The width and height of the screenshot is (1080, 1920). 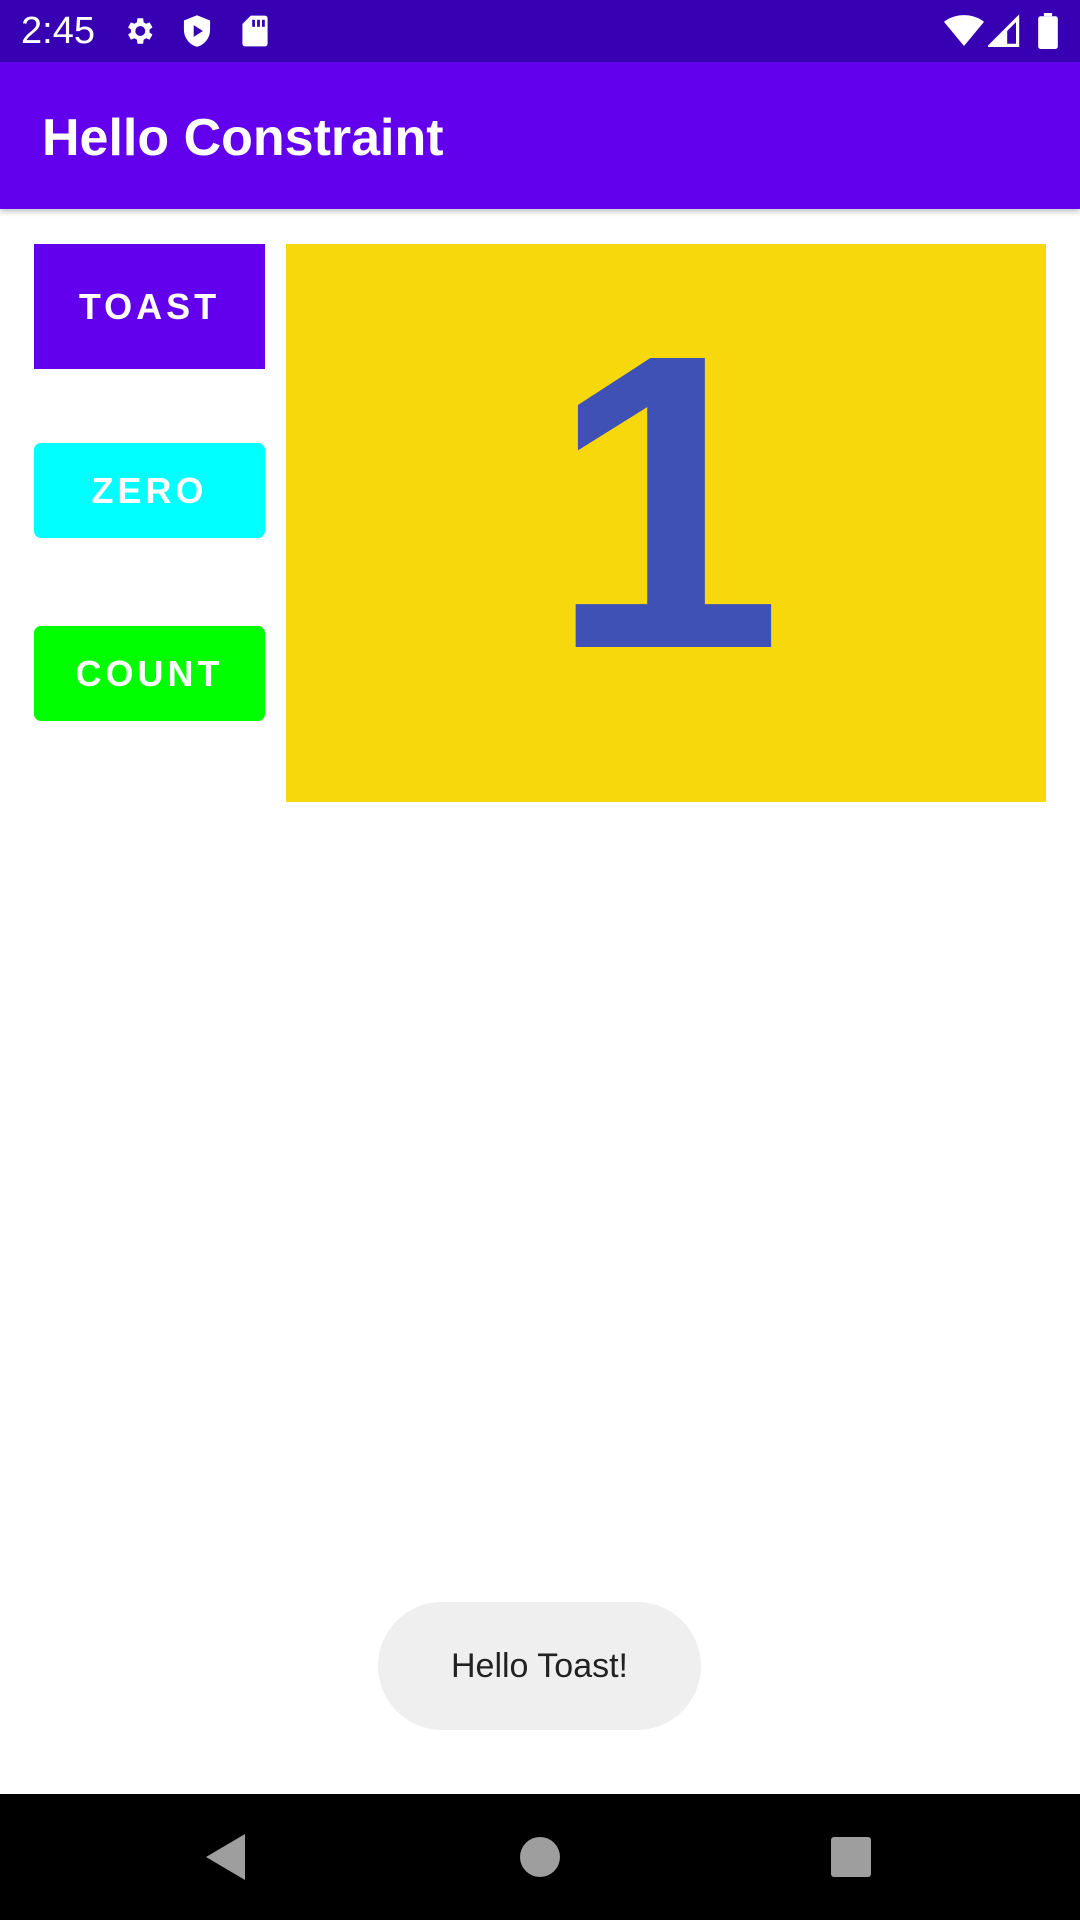 What do you see at coordinates (540, 31) in the screenshot?
I see `status-bar: 2:45` at bounding box center [540, 31].